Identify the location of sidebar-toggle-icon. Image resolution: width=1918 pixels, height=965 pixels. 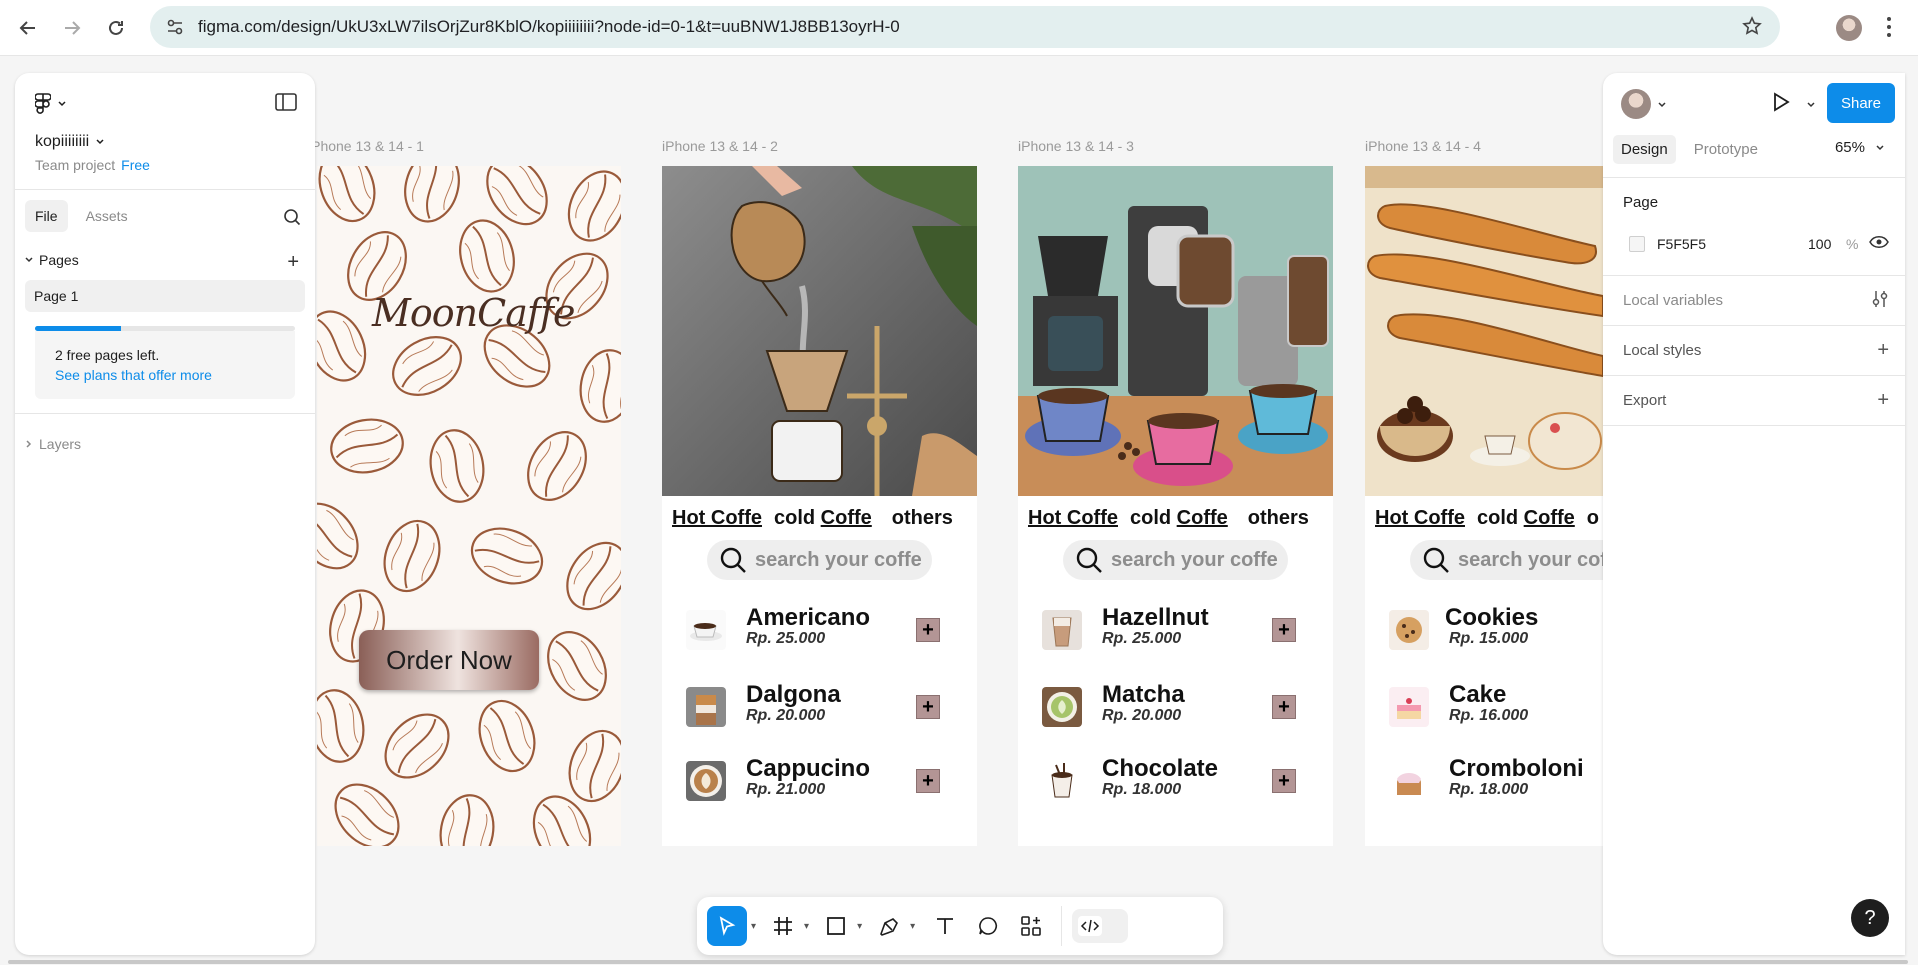
(286, 102).